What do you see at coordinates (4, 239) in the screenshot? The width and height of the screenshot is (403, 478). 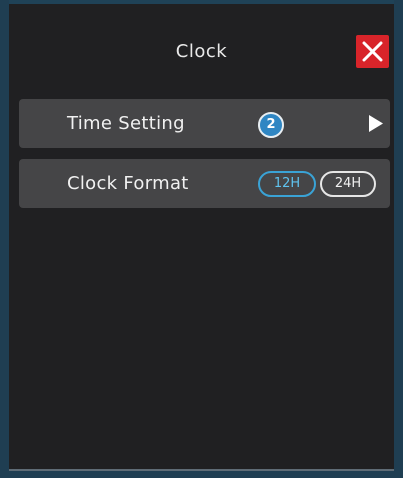 I see `frame-left-border` at bounding box center [4, 239].